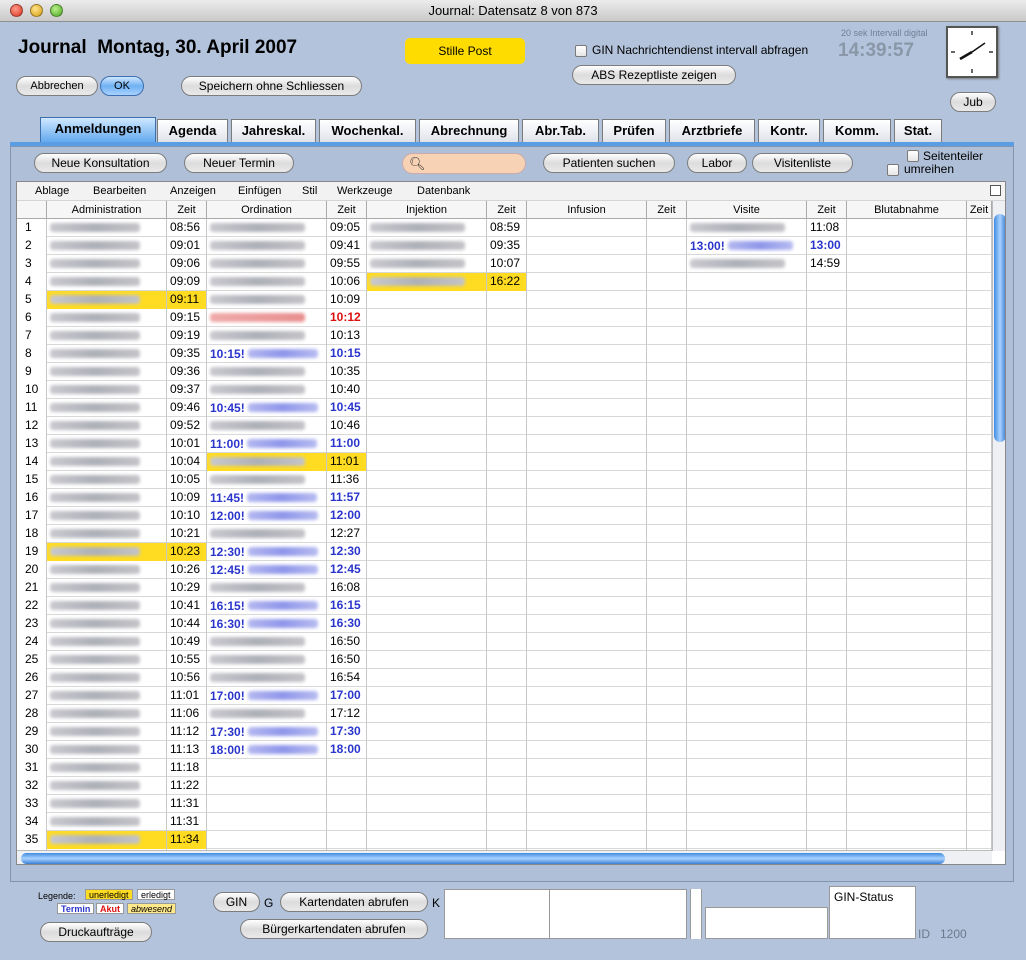 The width and height of the screenshot is (1026, 960). Describe the element at coordinates (979, 210) in the screenshot. I see `column-header: Zeit` at that location.